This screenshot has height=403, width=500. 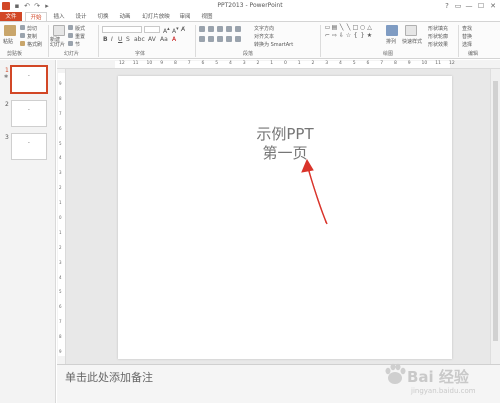 What do you see at coordinates (467, 36) in the screenshot?
I see `replace-label: 替换` at bounding box center [467, 36].